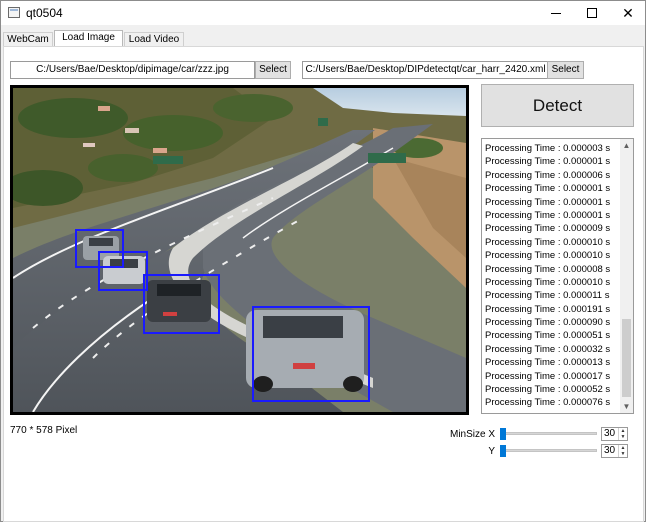  I want to click on chevron-up-icon: ▲, so click(626, 145).